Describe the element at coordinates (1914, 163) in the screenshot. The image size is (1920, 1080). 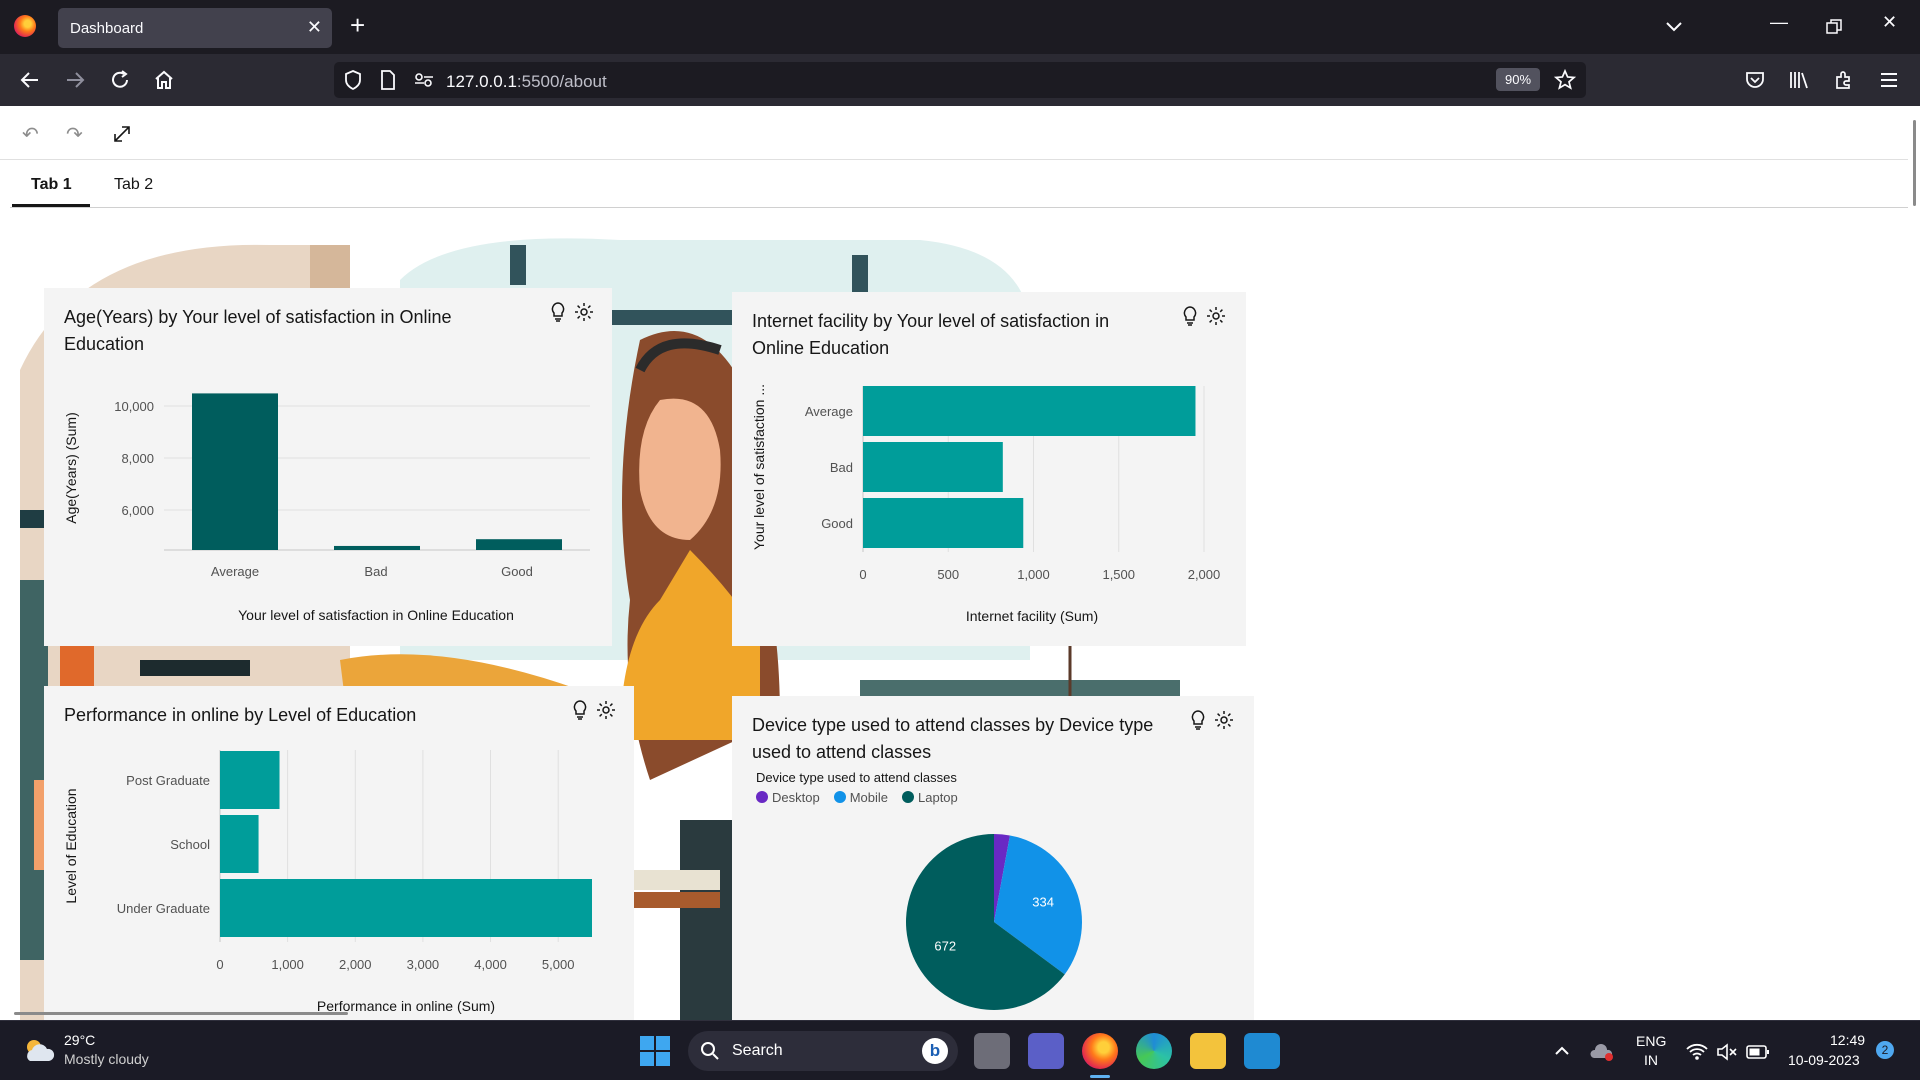
I see `vertical-scrollbar` at that location.